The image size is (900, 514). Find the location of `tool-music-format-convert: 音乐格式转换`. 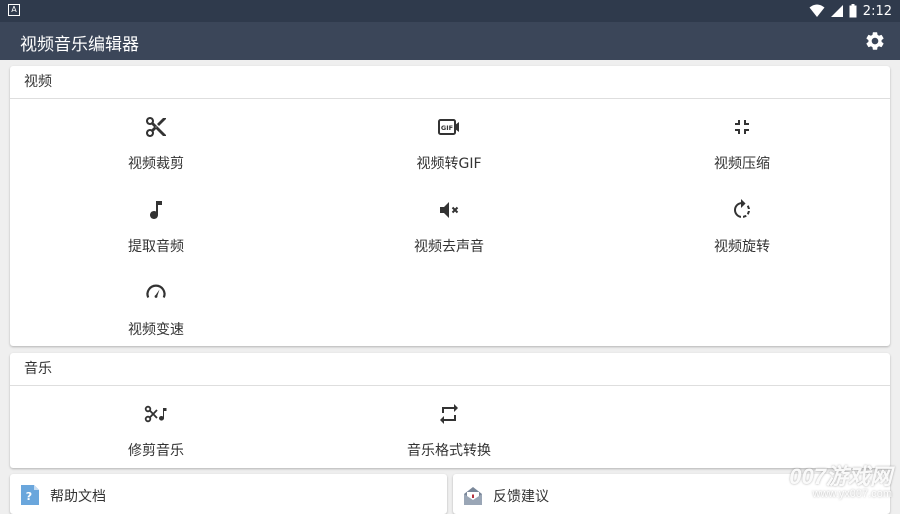

tool-music-format-convert: 音乐格式转换 is located at coordinates (449, 442).